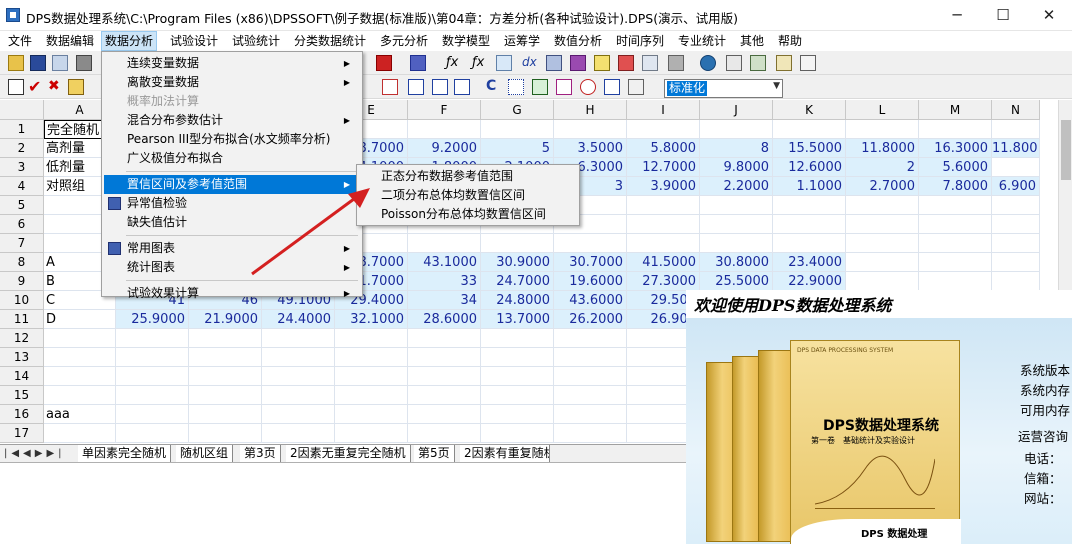  What do you see at coordinates (736, 281) in the screenshot?
I see `grid-cell: 25.5000` at bounding box center [736, 281].